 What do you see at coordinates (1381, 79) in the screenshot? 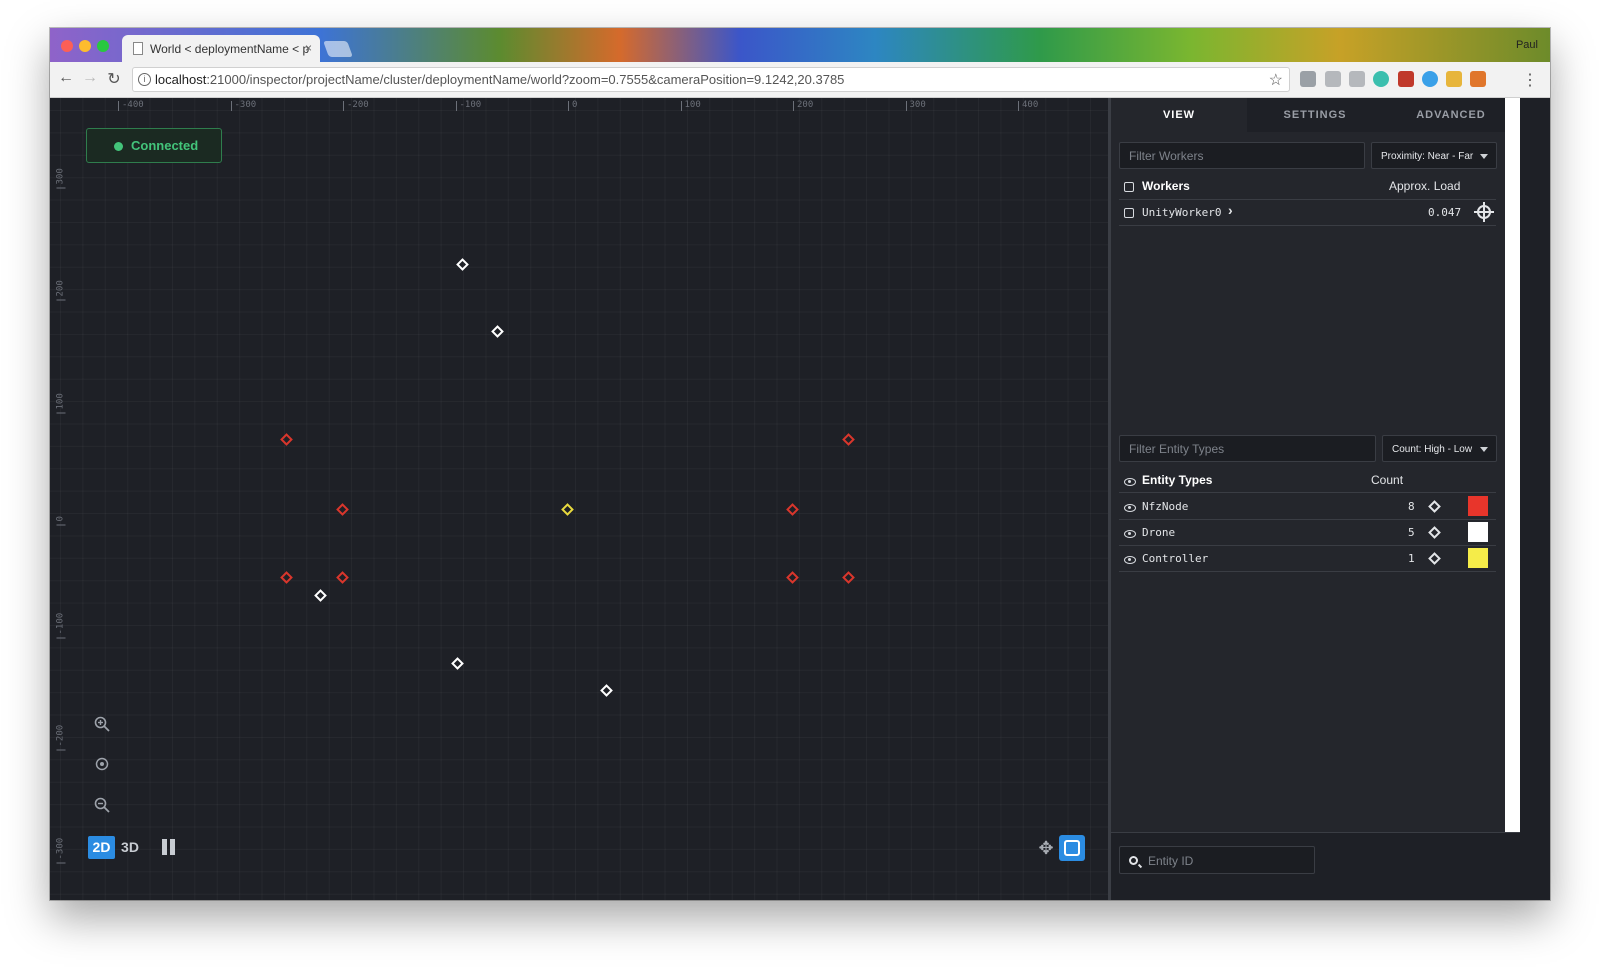
I see `extension-teal-icon` at bounding box center [1381, 79].